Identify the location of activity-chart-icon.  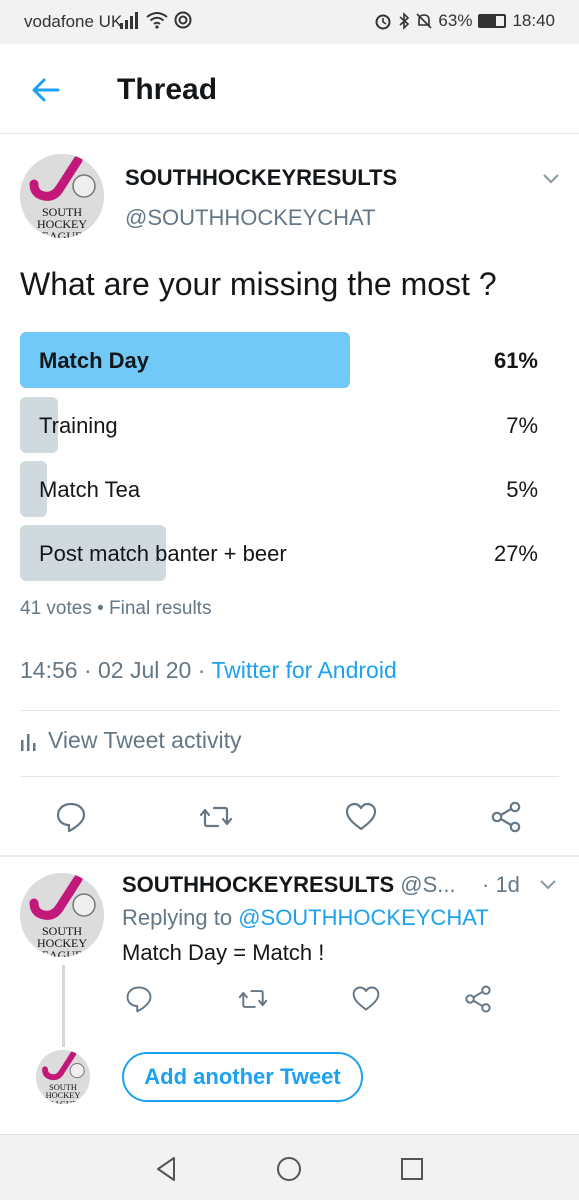
(28, 742).